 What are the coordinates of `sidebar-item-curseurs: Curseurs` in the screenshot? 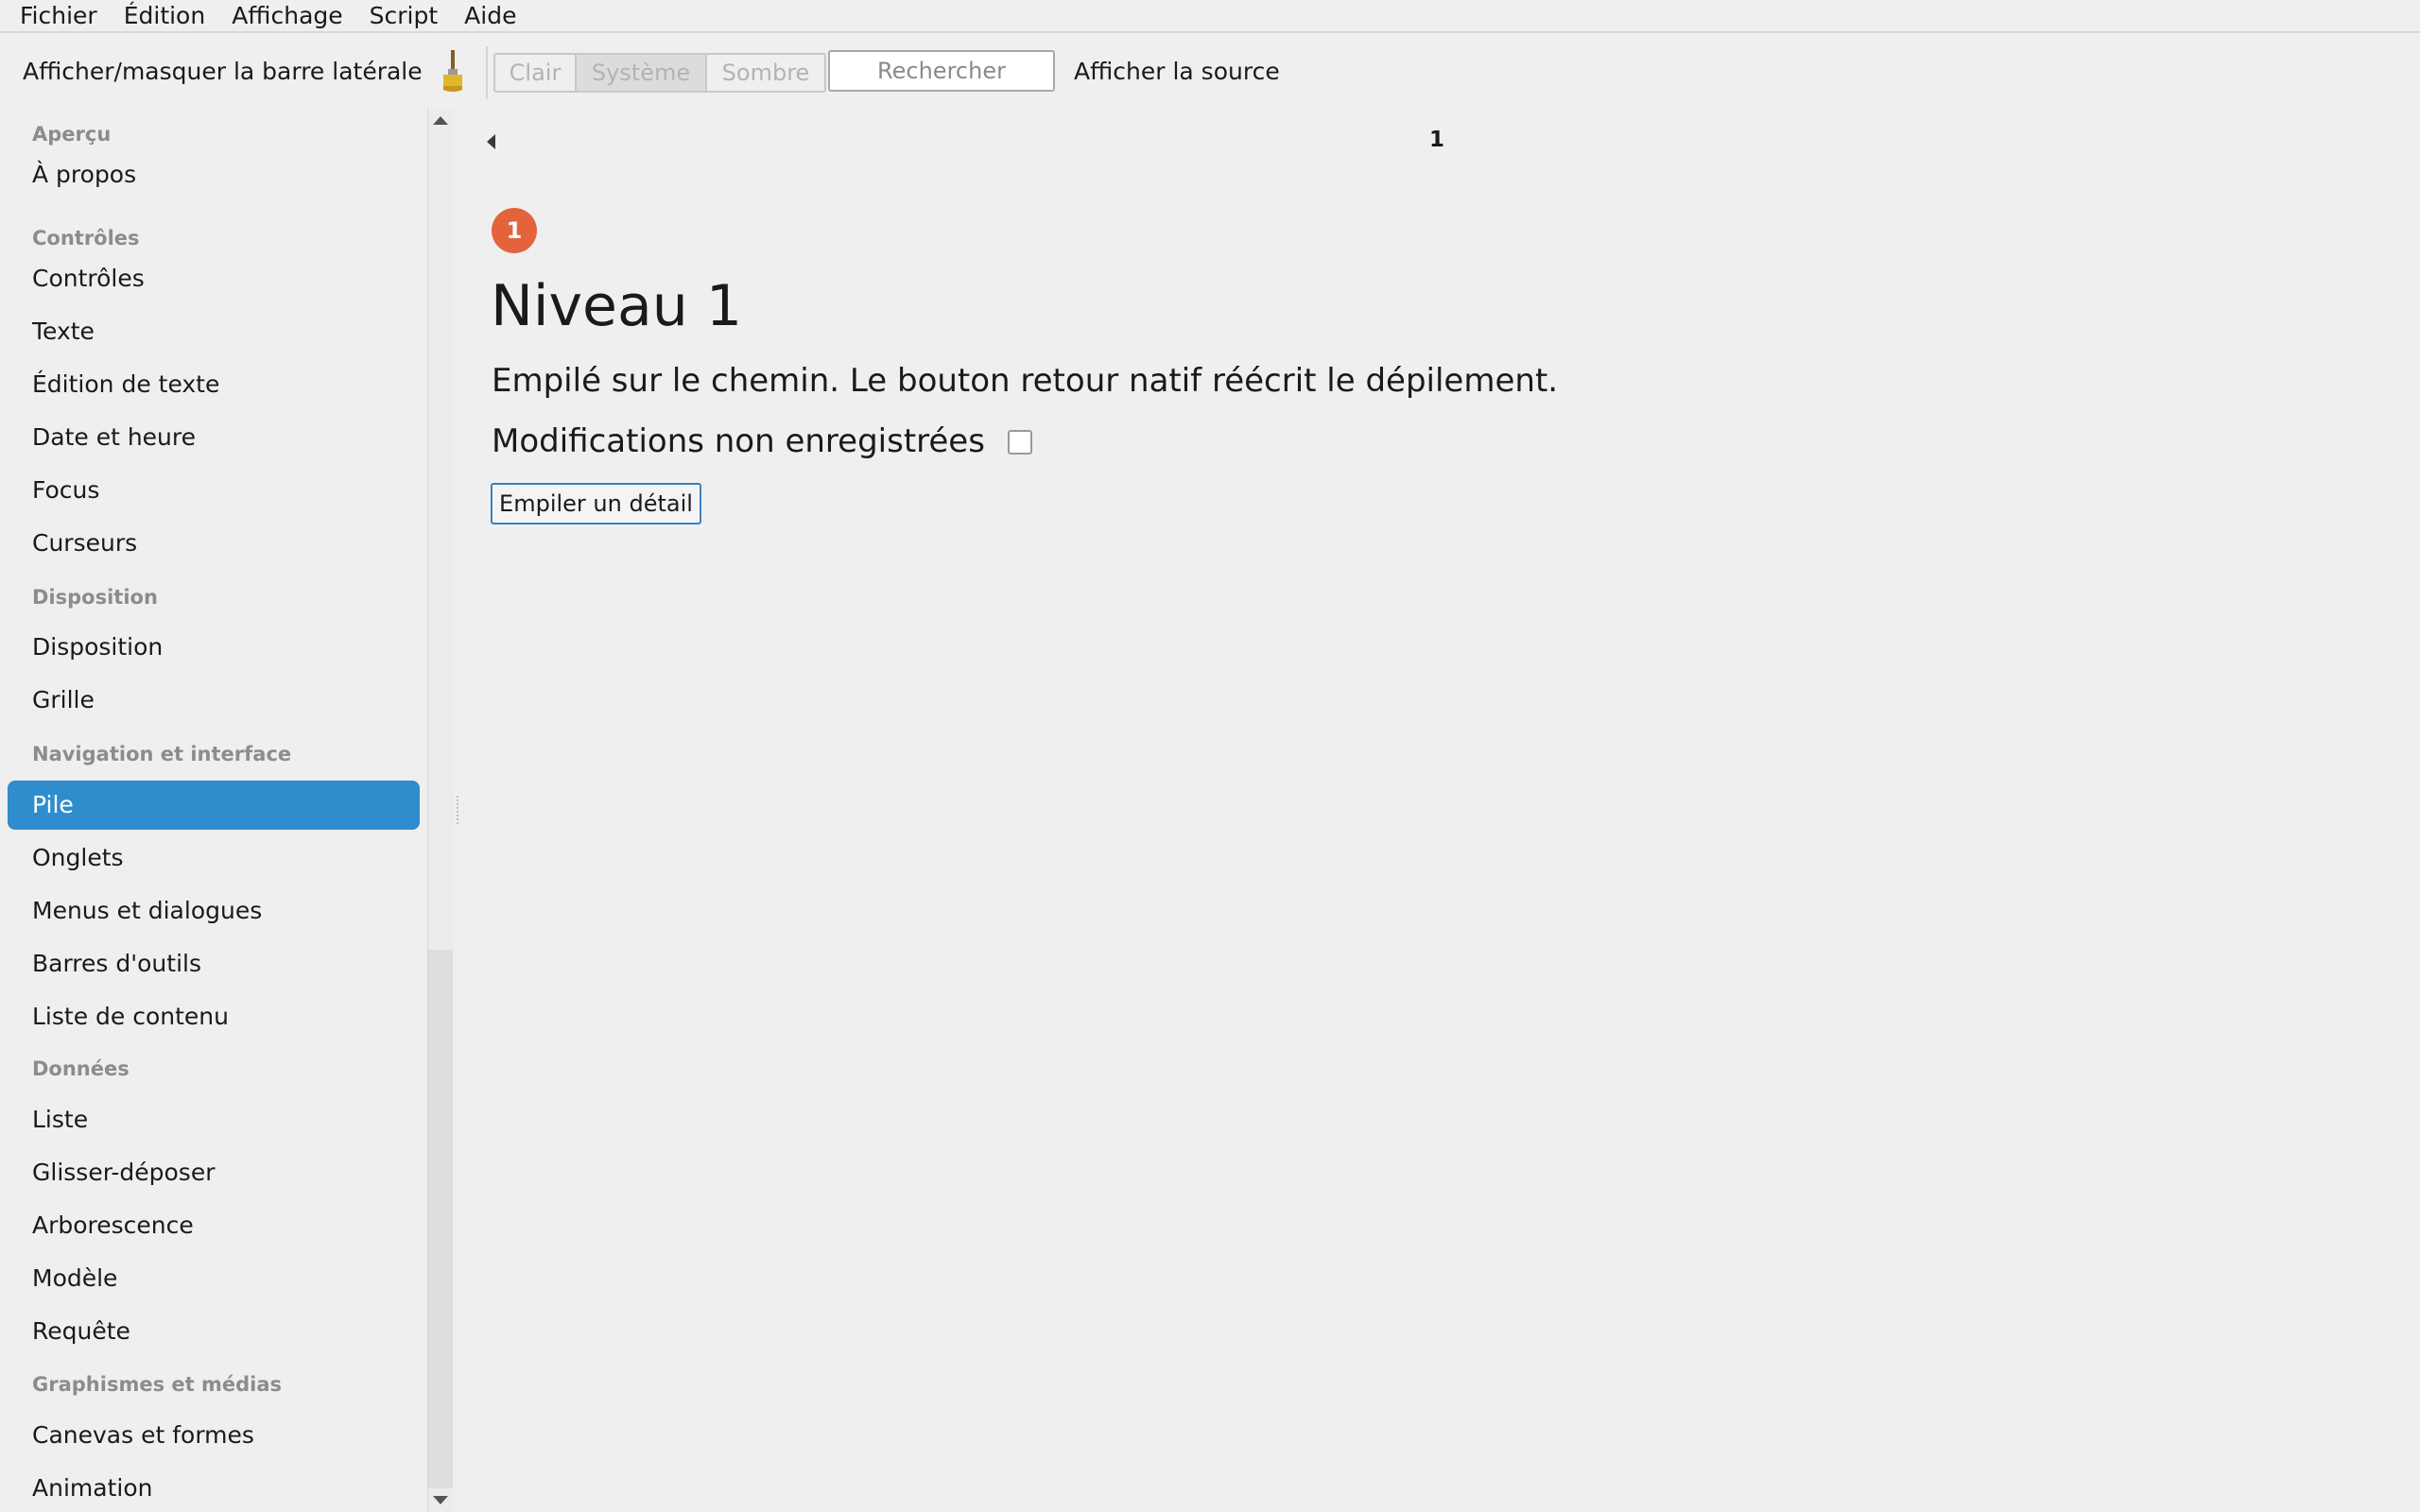 It's located at (214, 543).